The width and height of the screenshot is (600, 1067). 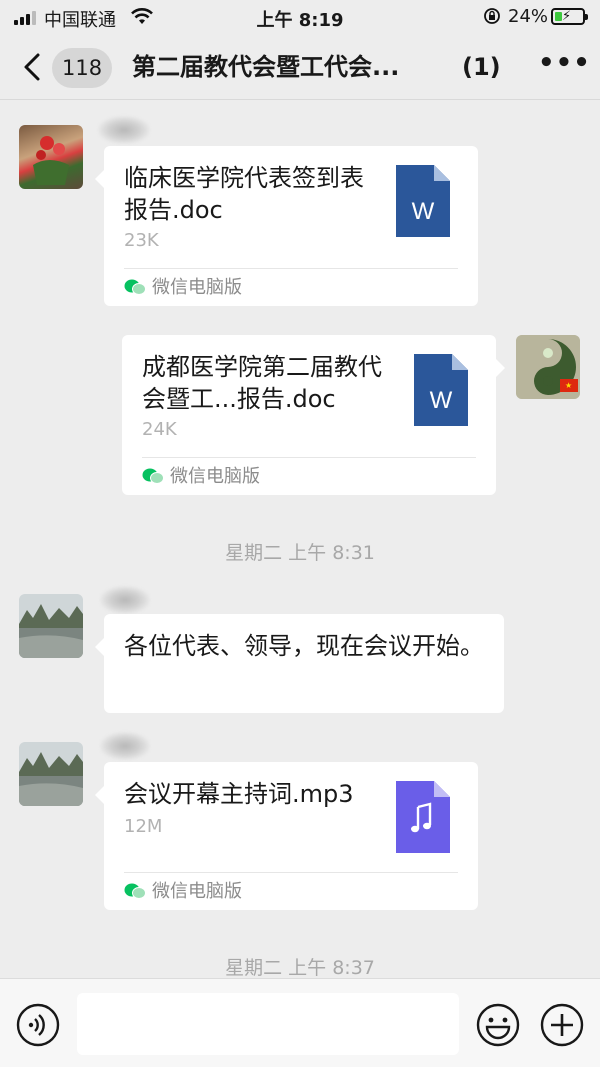 What do you see at coordinates (32, 67) in the screenshot?
I see `back-chevron-icon` at bounding box center [32, 67].